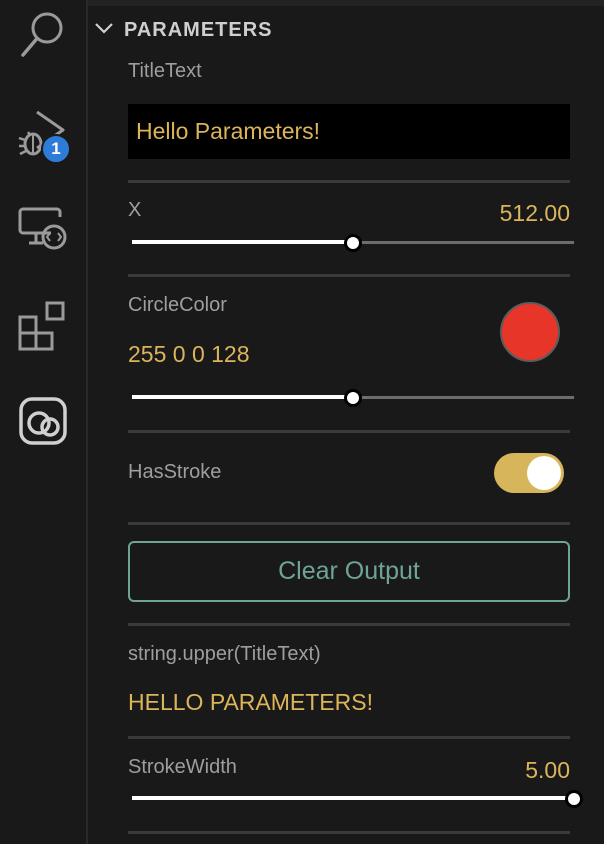 The image size is (604, 844). Describe the element at coordinates (349, 571) in the screenshot. I see `clear-output-button: Clear Output` at that location.